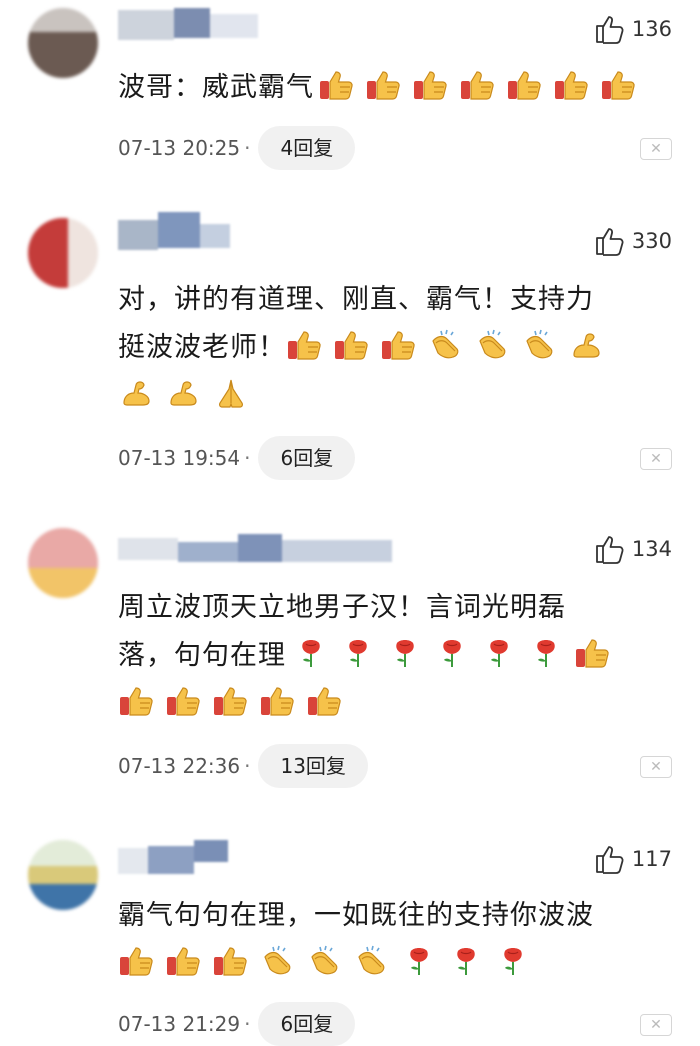 The height and width of the screenshot is (1046, 700). I want to click on text-line: 霸气句句在理，一如既往的支持你波波, so click(356, 915).